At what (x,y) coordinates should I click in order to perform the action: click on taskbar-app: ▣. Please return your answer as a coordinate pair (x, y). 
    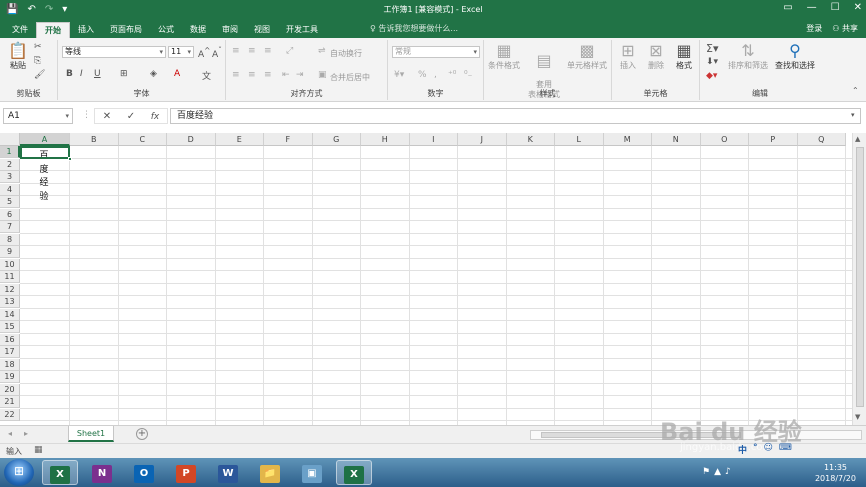
    Looking at the image, I should click on (312, 472).